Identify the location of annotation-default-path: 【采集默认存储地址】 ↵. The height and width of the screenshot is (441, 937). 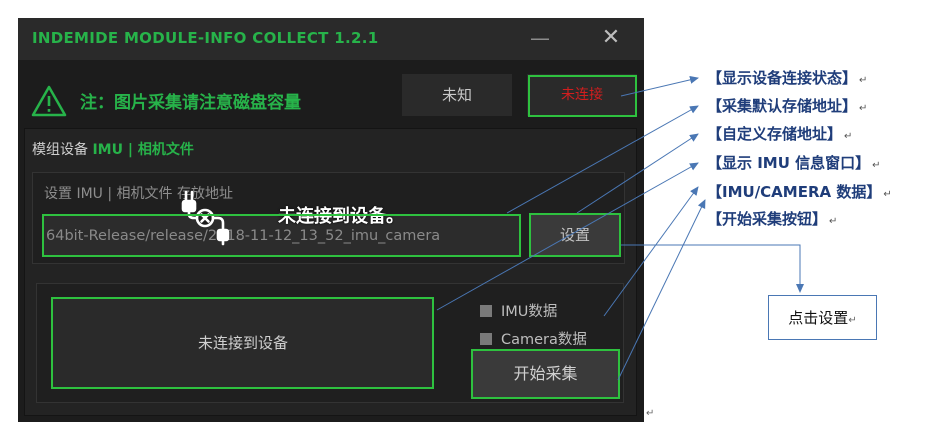
(787, 105).